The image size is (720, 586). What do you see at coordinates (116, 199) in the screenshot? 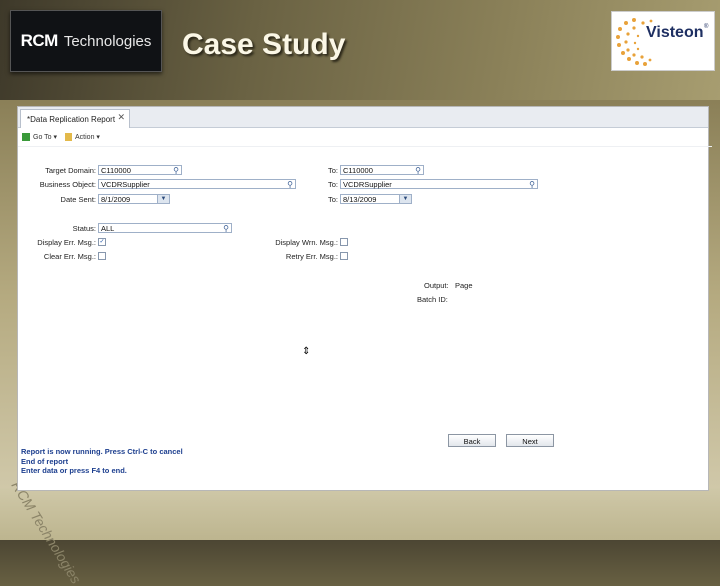
I see `date-sent-from-value: 8/1/2009` at bounding box center [116, 199].